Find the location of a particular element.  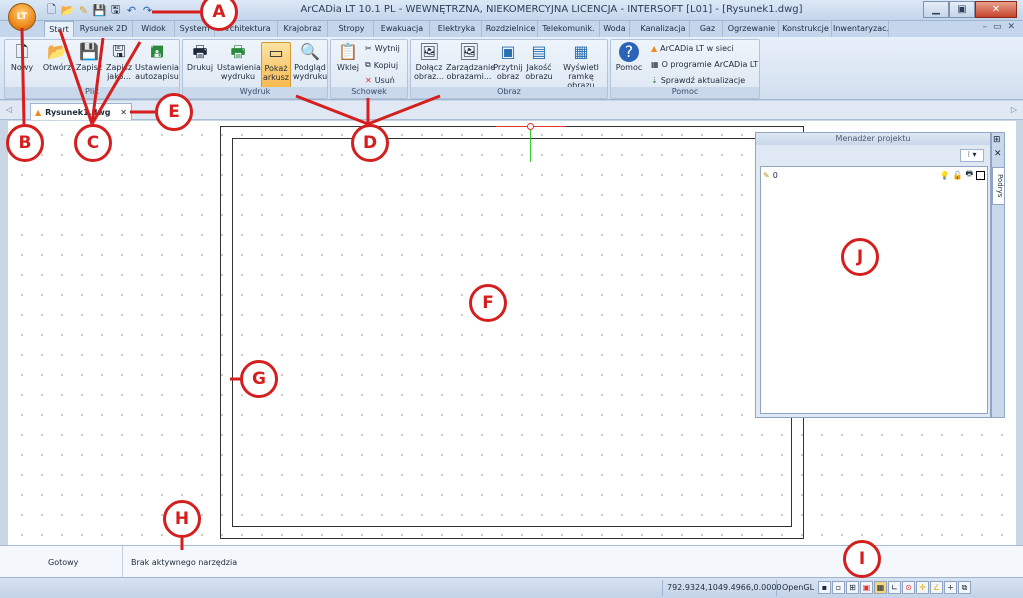

group-label-obraz: Obraz is located at coordinates (509, 92).